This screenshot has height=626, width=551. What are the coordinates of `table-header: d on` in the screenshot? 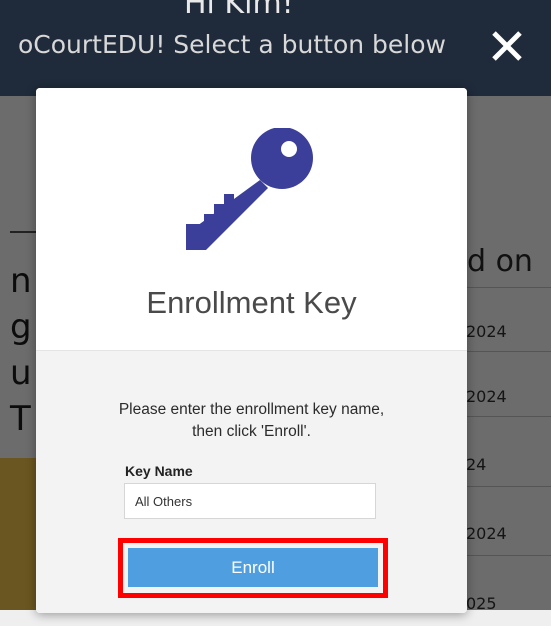 It's located at (500, 261).